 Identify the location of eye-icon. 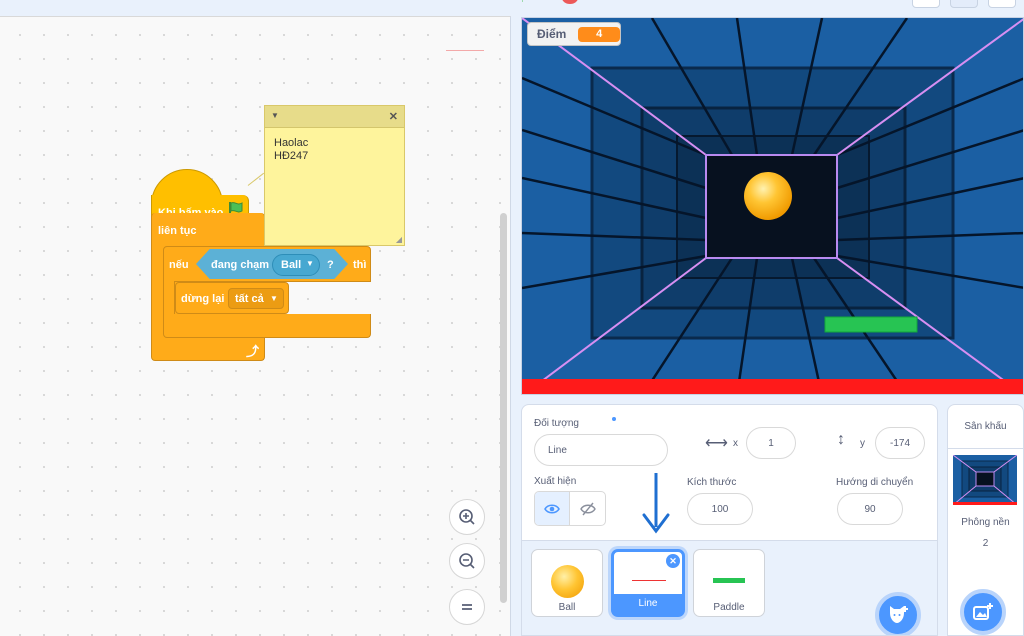
(552, 508).